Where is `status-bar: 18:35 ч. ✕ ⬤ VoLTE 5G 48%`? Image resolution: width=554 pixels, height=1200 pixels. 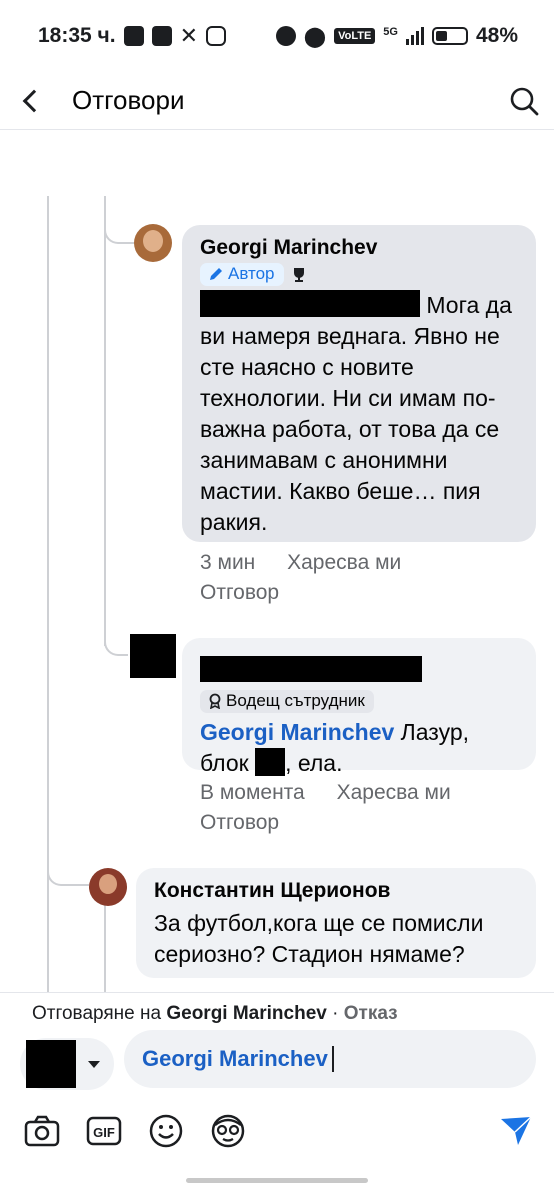
status-bar: 18:35 ч. ✕ ⬤ VoLTE 5G 48% is located at coordinates (277, 36).